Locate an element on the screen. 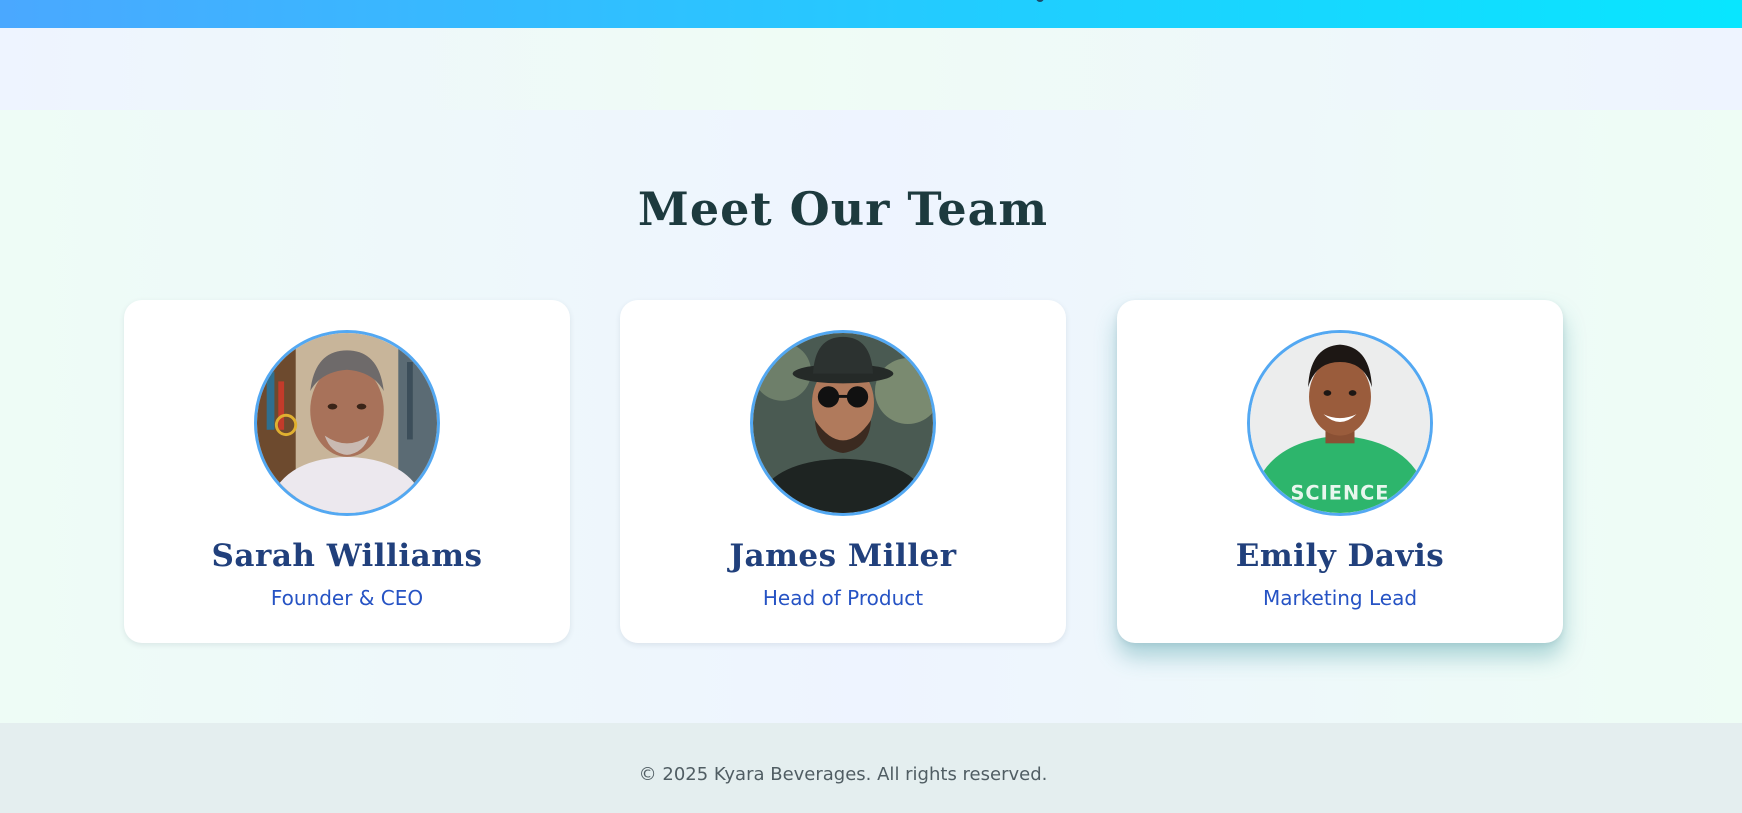  member-role: Founder & CEO is located at coordinates (347, 598).